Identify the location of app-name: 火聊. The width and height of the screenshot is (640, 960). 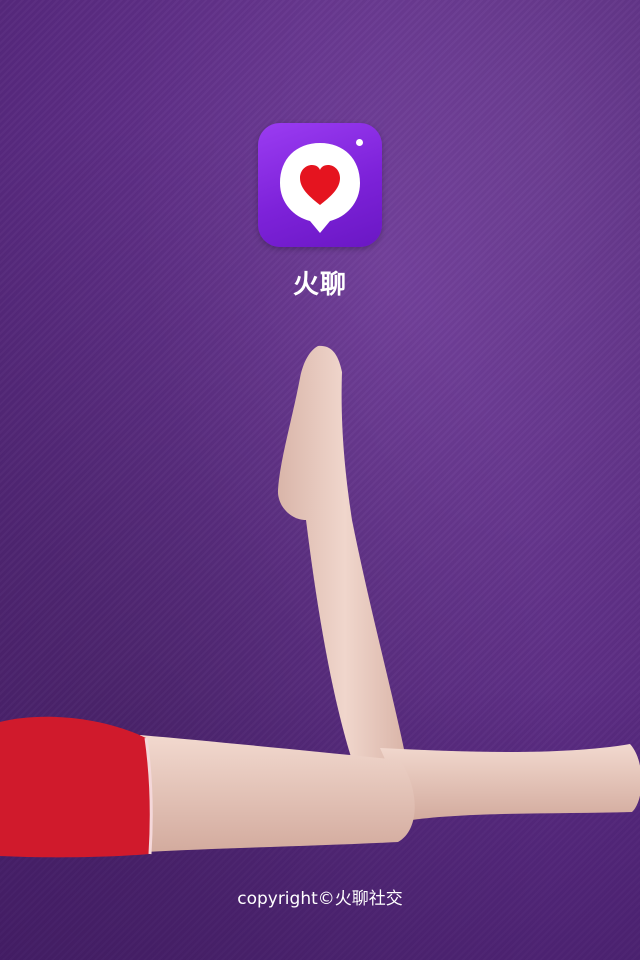
(319, 285).